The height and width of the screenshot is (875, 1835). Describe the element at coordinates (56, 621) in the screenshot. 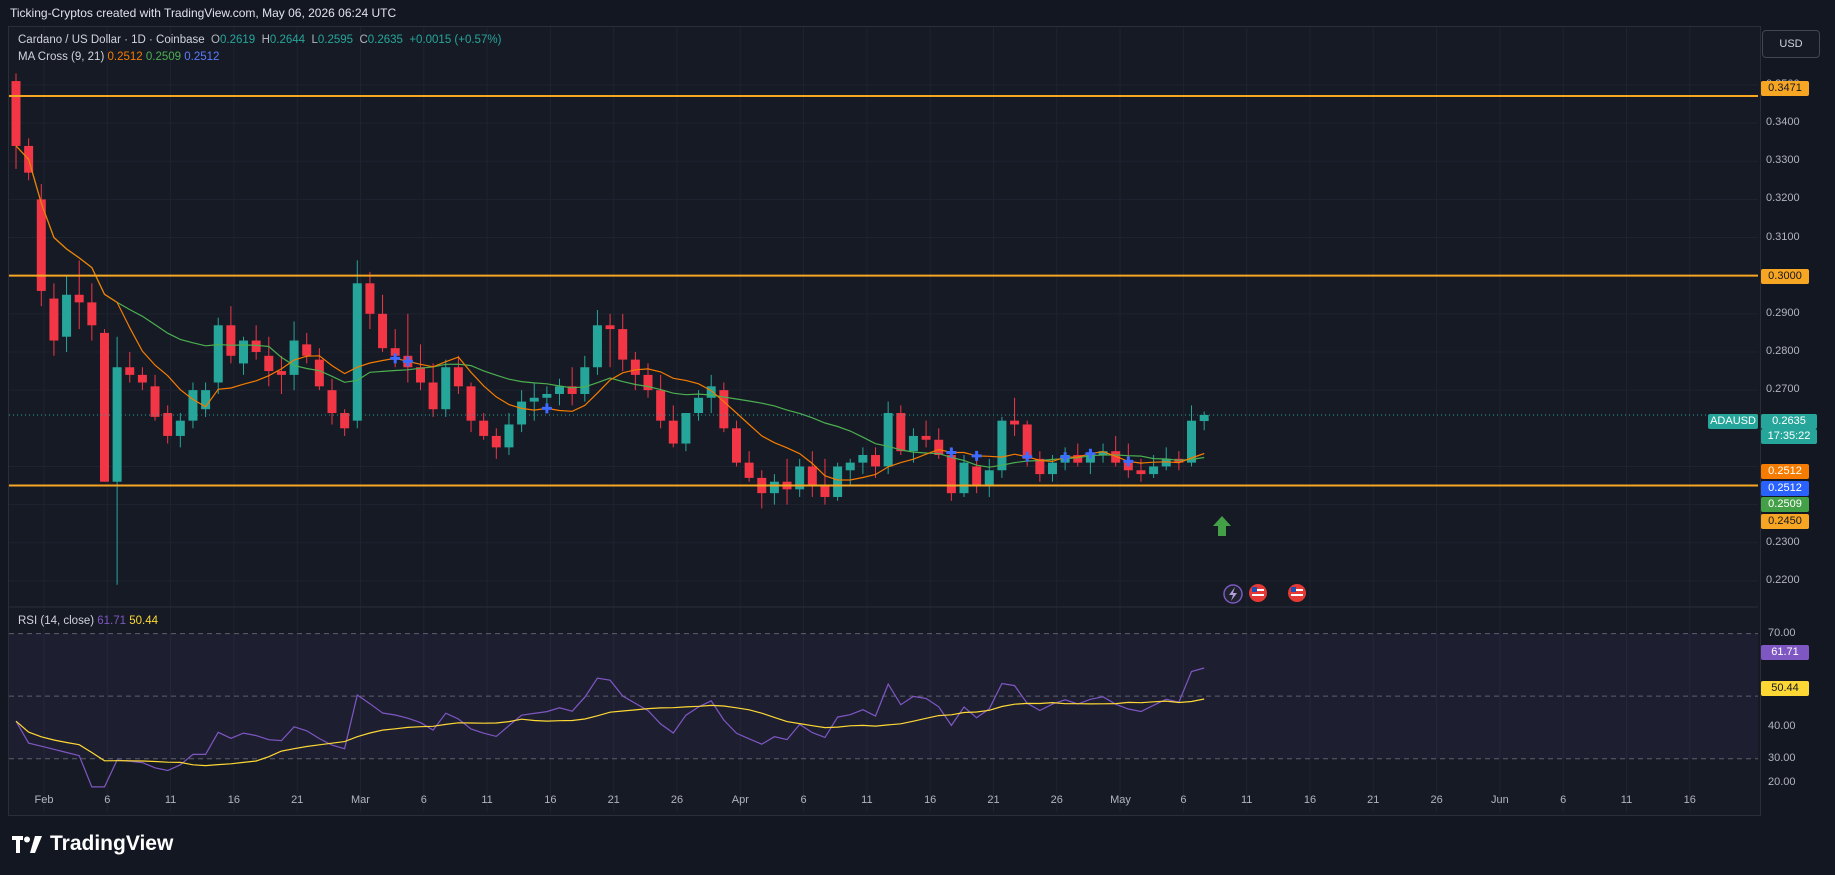

I see `rsi-title: RSI (14, close)` at that location.